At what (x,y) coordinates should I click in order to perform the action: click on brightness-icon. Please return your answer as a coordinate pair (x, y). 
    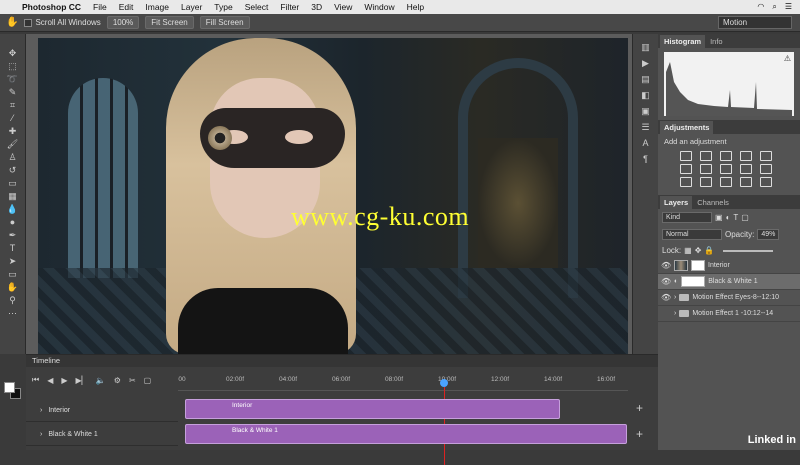
    Looking at the image, I should click on (686, 156).